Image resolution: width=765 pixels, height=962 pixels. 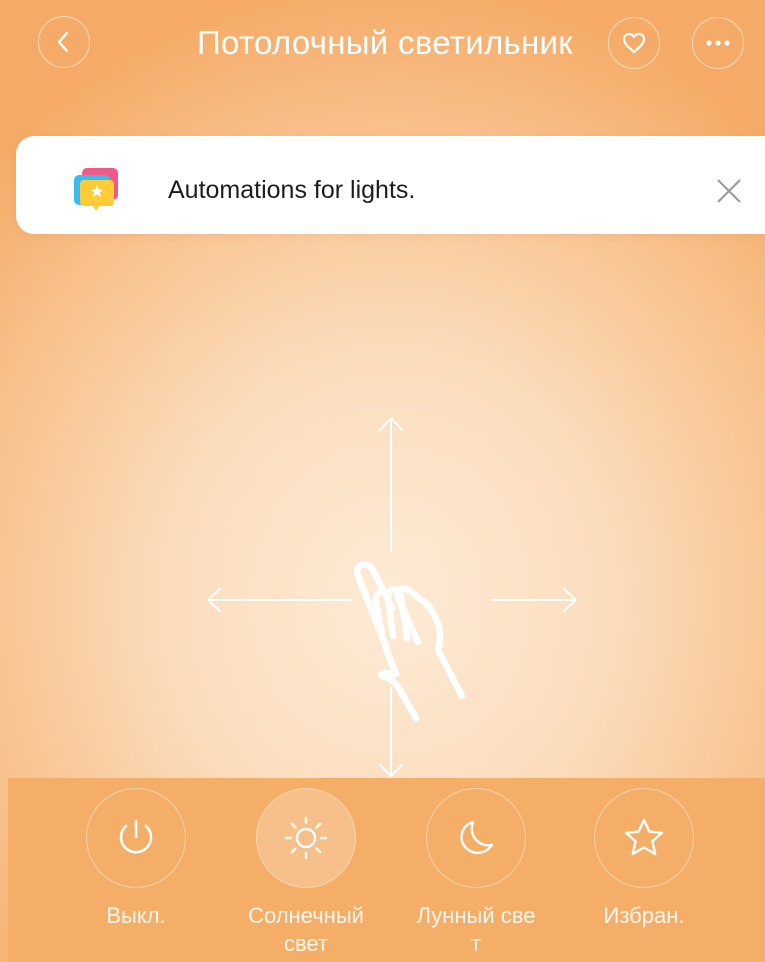 I want to click on mode-off-button, so click(x=136, y=838).